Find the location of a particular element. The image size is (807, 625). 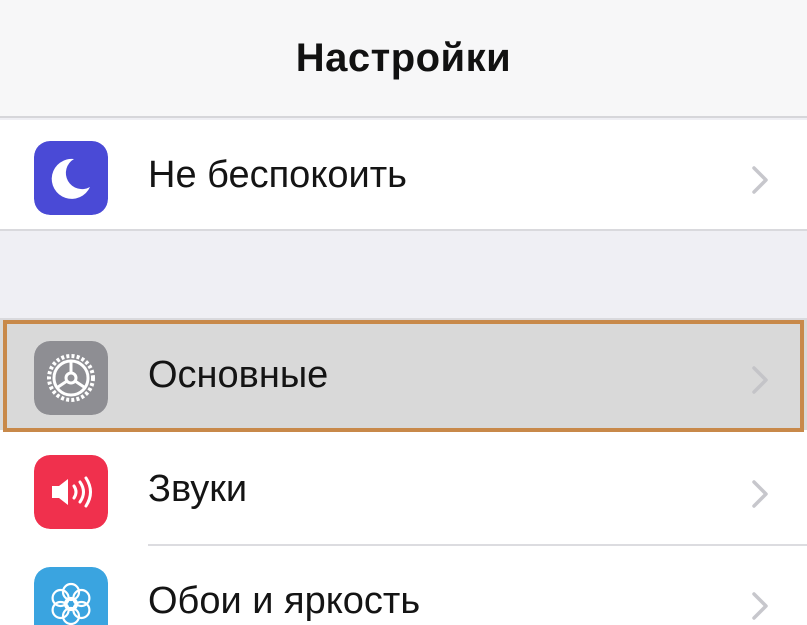

settings-row-wallpaper-brightness: Обои и яркость is located at coordinates (403, 585).